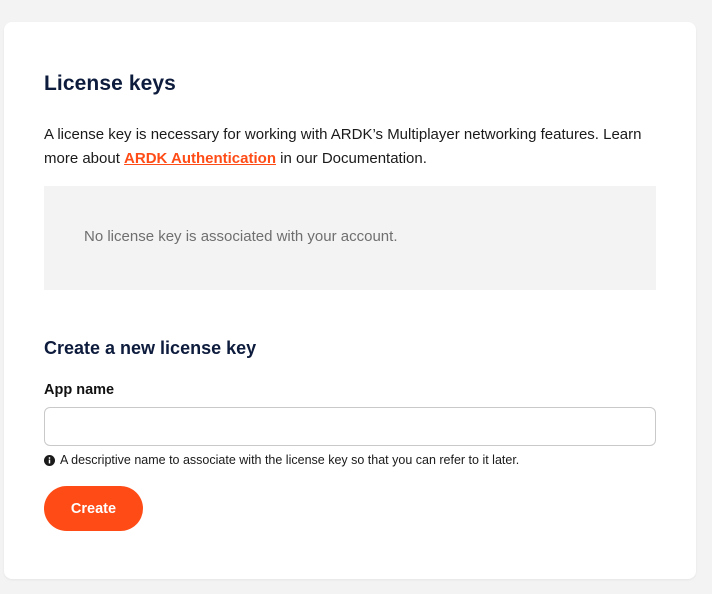 The height and width of the screenshot is (594, 712). I want to click on ardk-authentication-link: ARDK Authentication, so click(200, 158).